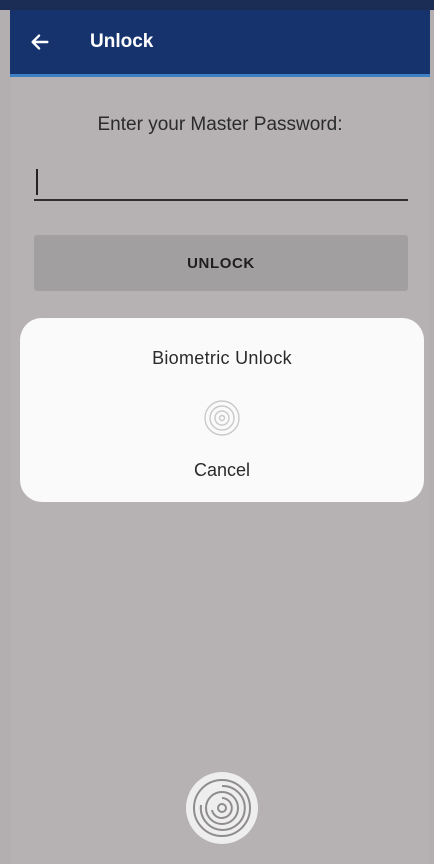  I want to click on back-button, so click(40, 42).